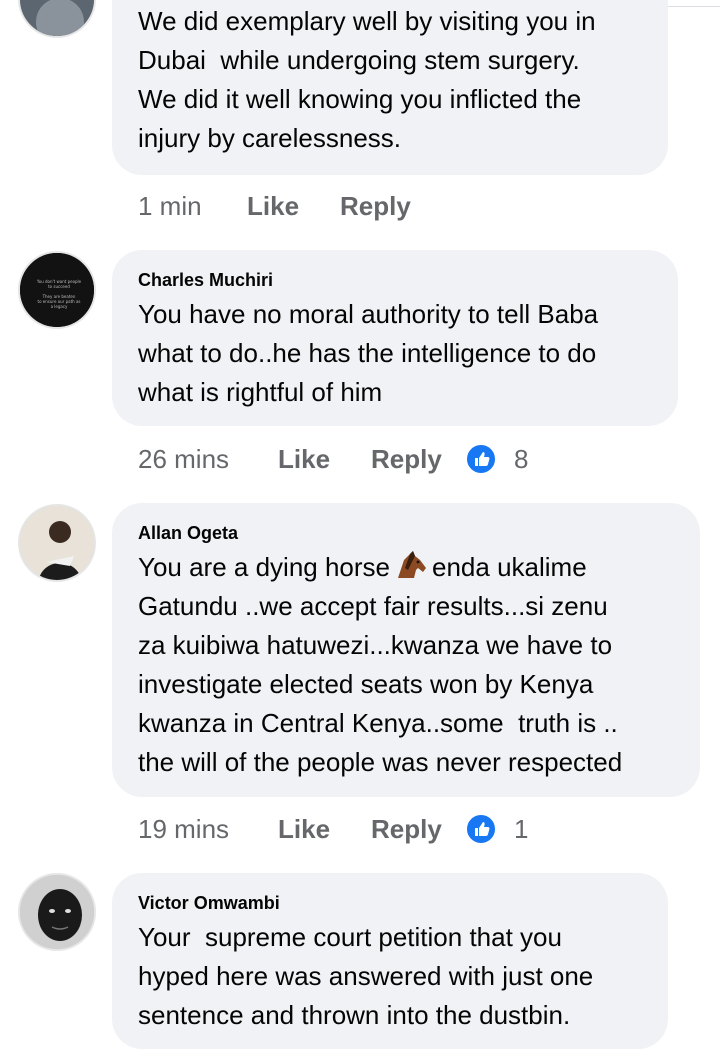 This screenshot has width=720, height=1063. I want to click on comment-text-line: You have no moral authority to tell Baba, so click(368, 314).